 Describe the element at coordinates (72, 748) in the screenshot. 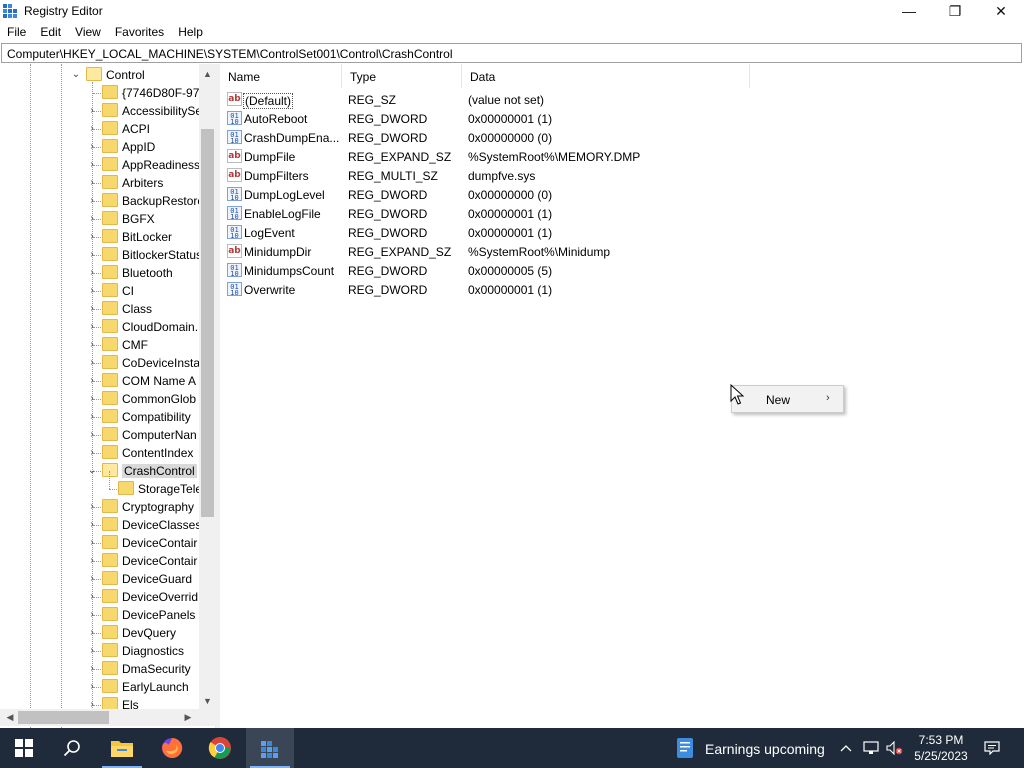

I see `search-button` at that location.